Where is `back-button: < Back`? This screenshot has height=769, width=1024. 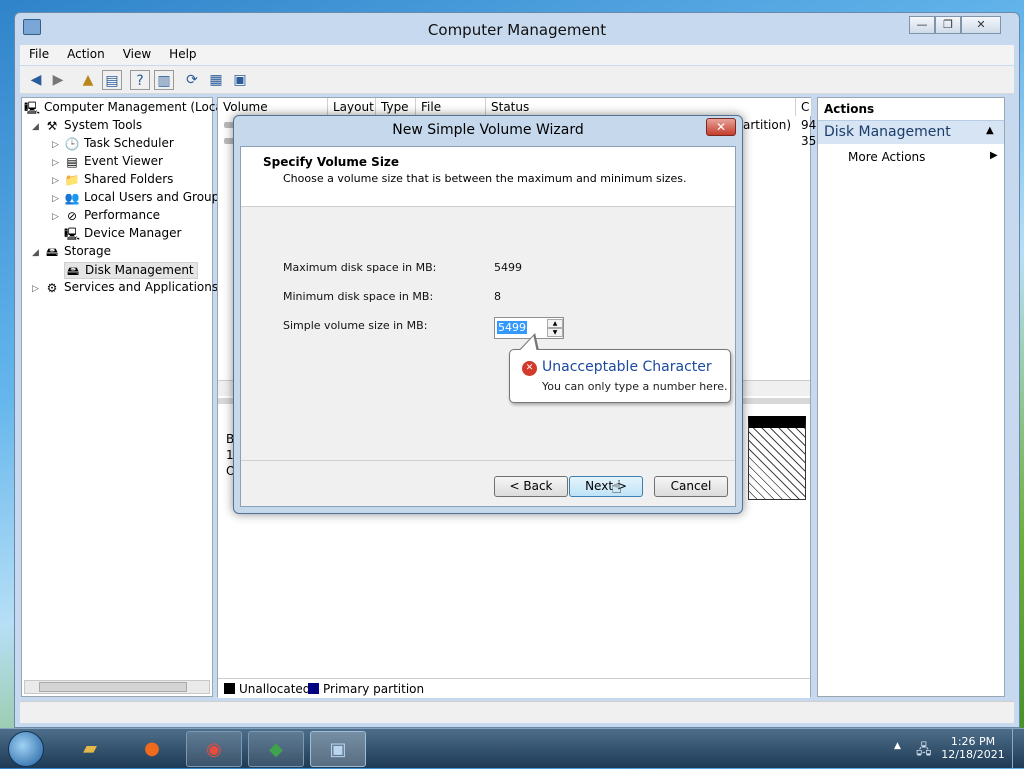
back-button: < Back is located at coordinates (531, 486).